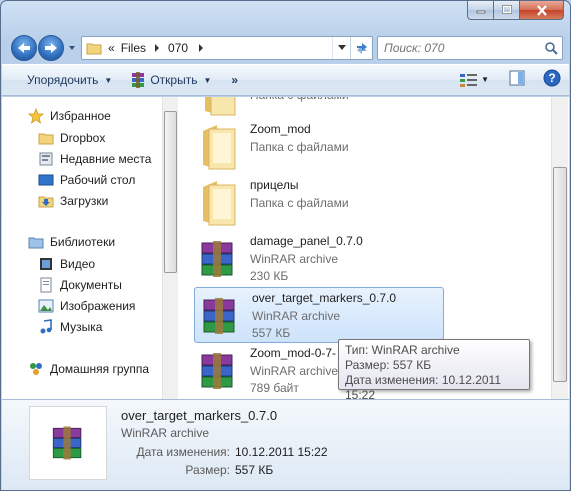 This screenshot has width=571, height=491. I want to click on nav-music: Музыка, so click(70, 327).